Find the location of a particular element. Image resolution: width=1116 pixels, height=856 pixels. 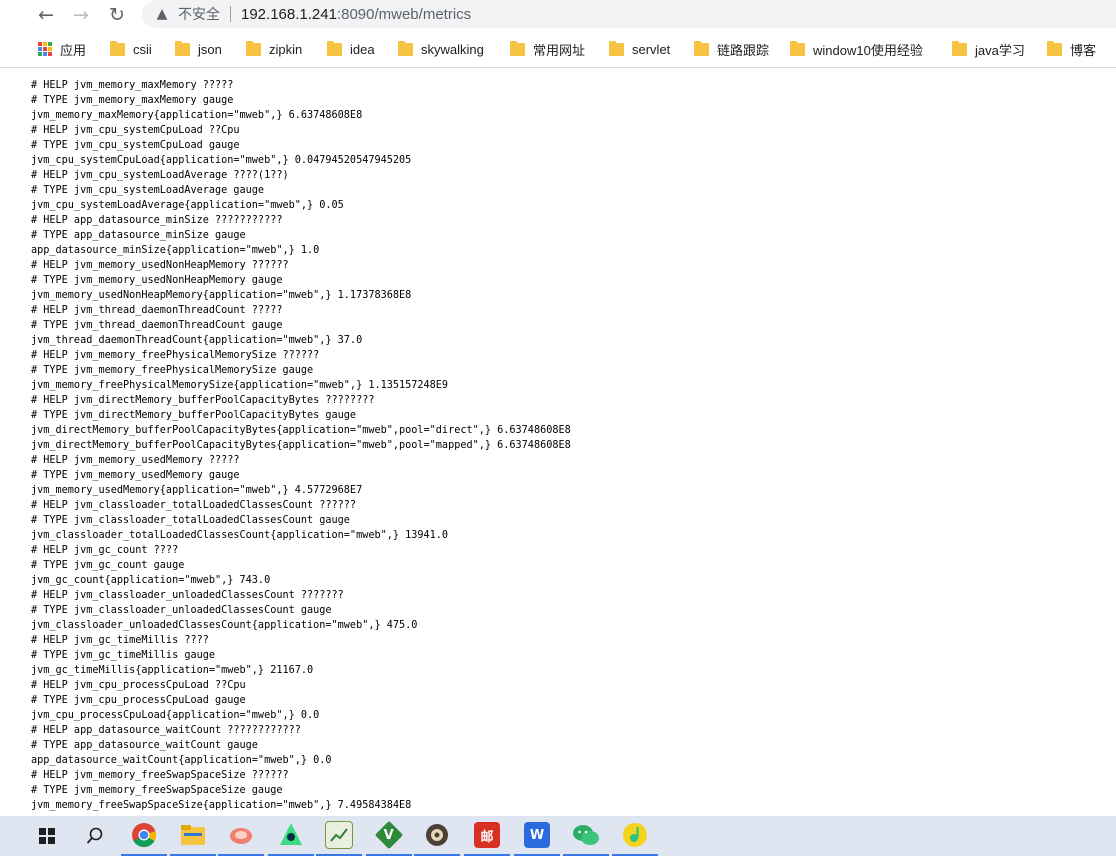

metrics-line: # HELP jvm_gc_count ???? is located at coordinates (105, 550).